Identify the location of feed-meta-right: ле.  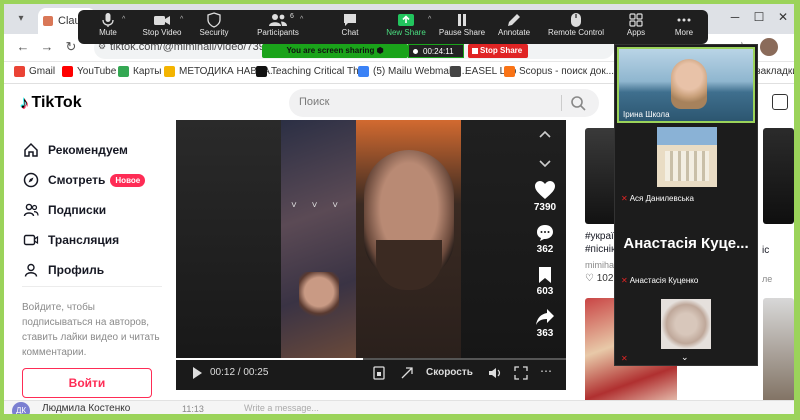
(767, 279).